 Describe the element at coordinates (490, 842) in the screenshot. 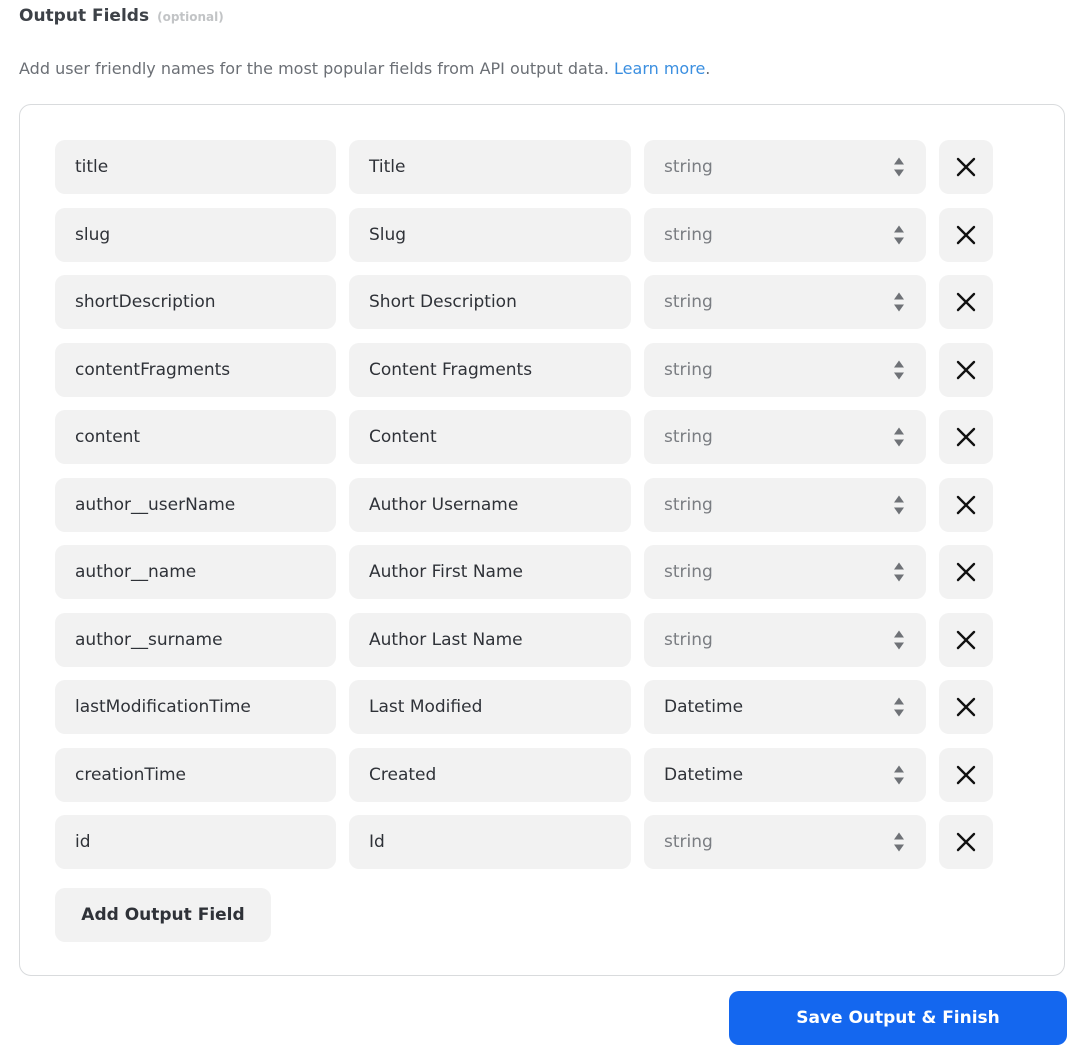

I see `field-label-input: Id` at that location.